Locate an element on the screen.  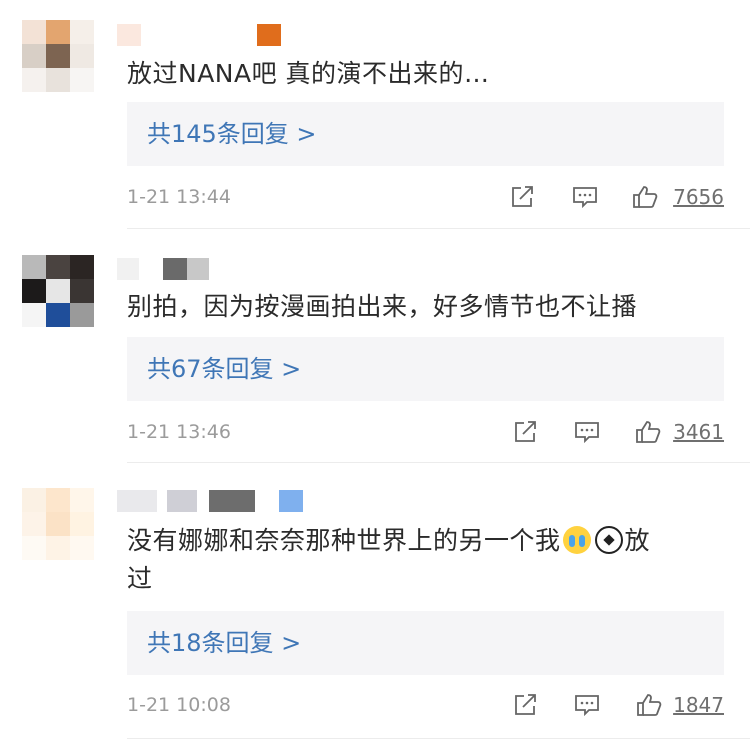
crying-face-emoji is located at coordinates (576, 540).